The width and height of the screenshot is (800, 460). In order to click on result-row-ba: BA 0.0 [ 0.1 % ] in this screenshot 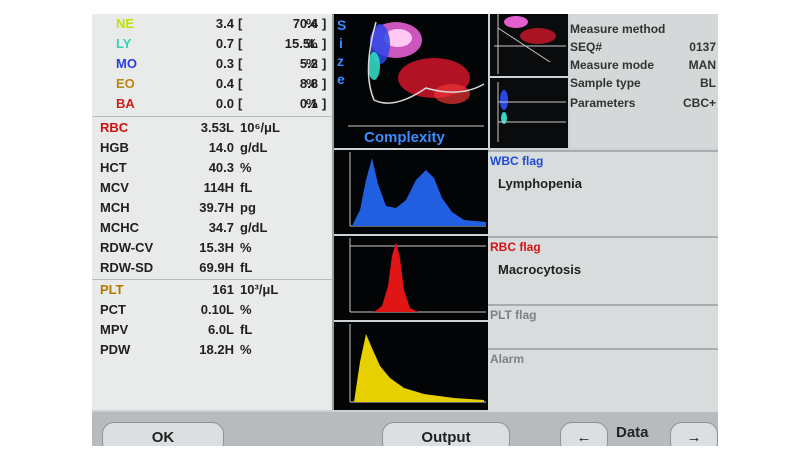, I will do `click(212, 104)`.